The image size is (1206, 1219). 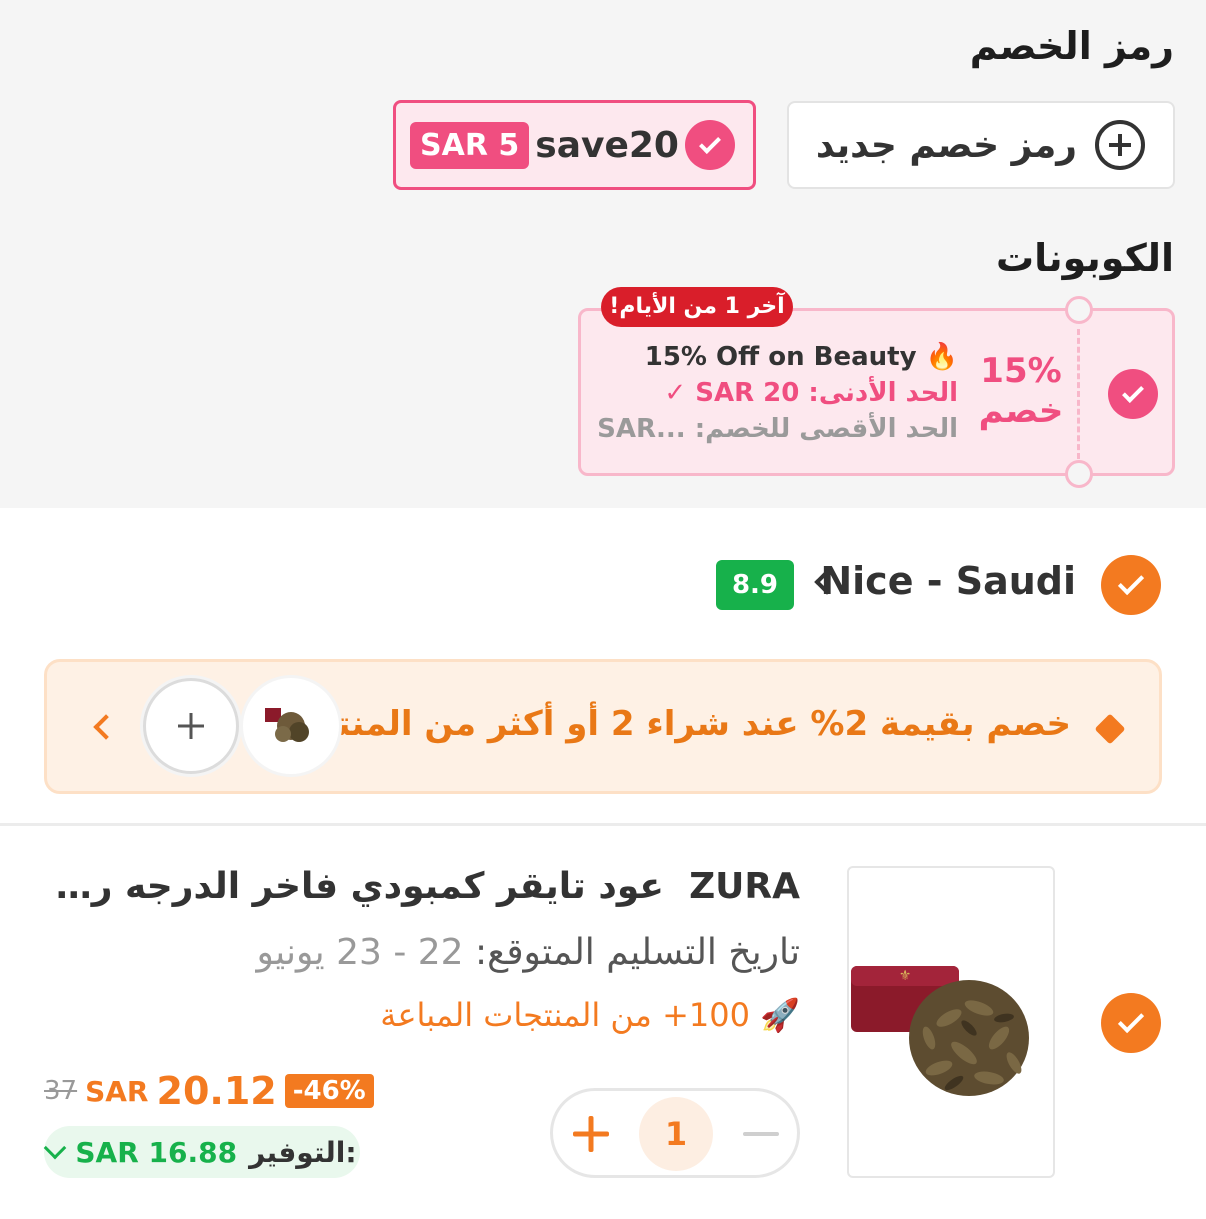 What do you see at coordinates (420, 886) in the screenshot?
I see `product-title: ZURA عود تايقر كمبودي فاخر الدرجه رقم 1` at bounding box center [420, 886].